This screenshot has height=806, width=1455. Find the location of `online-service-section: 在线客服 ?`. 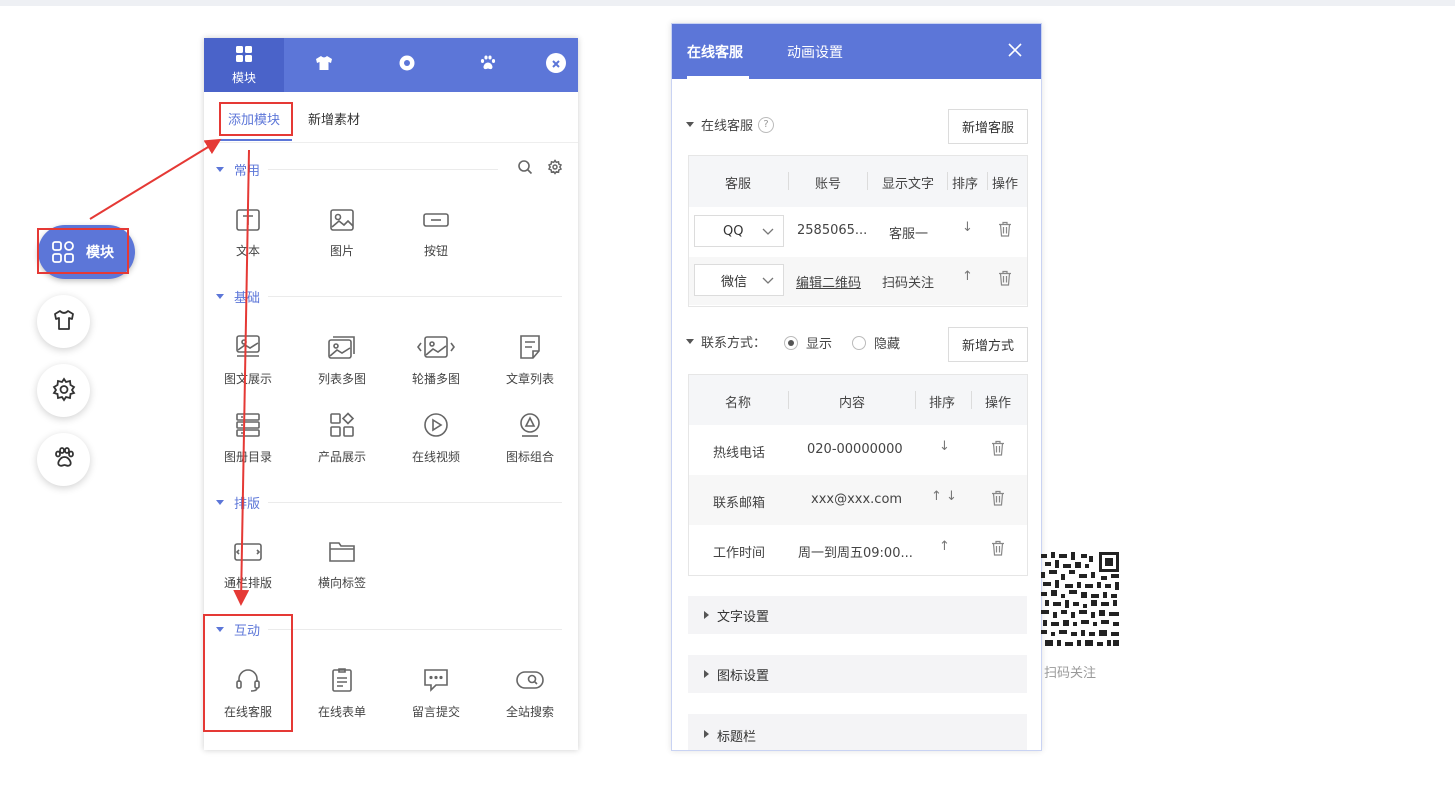

online-service-section: 在线客服 ? is located at coordinates (730, 124).